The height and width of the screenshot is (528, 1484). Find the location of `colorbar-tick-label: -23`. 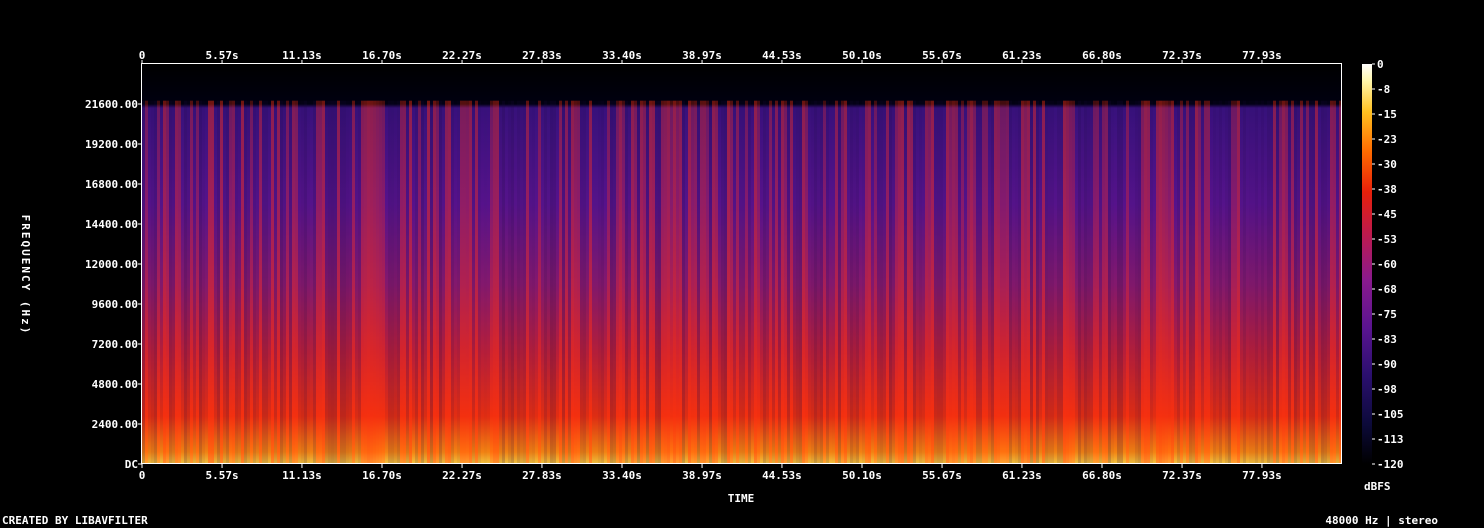

colorbar-tick-label: -23 is located at coordinates (1387, 139).